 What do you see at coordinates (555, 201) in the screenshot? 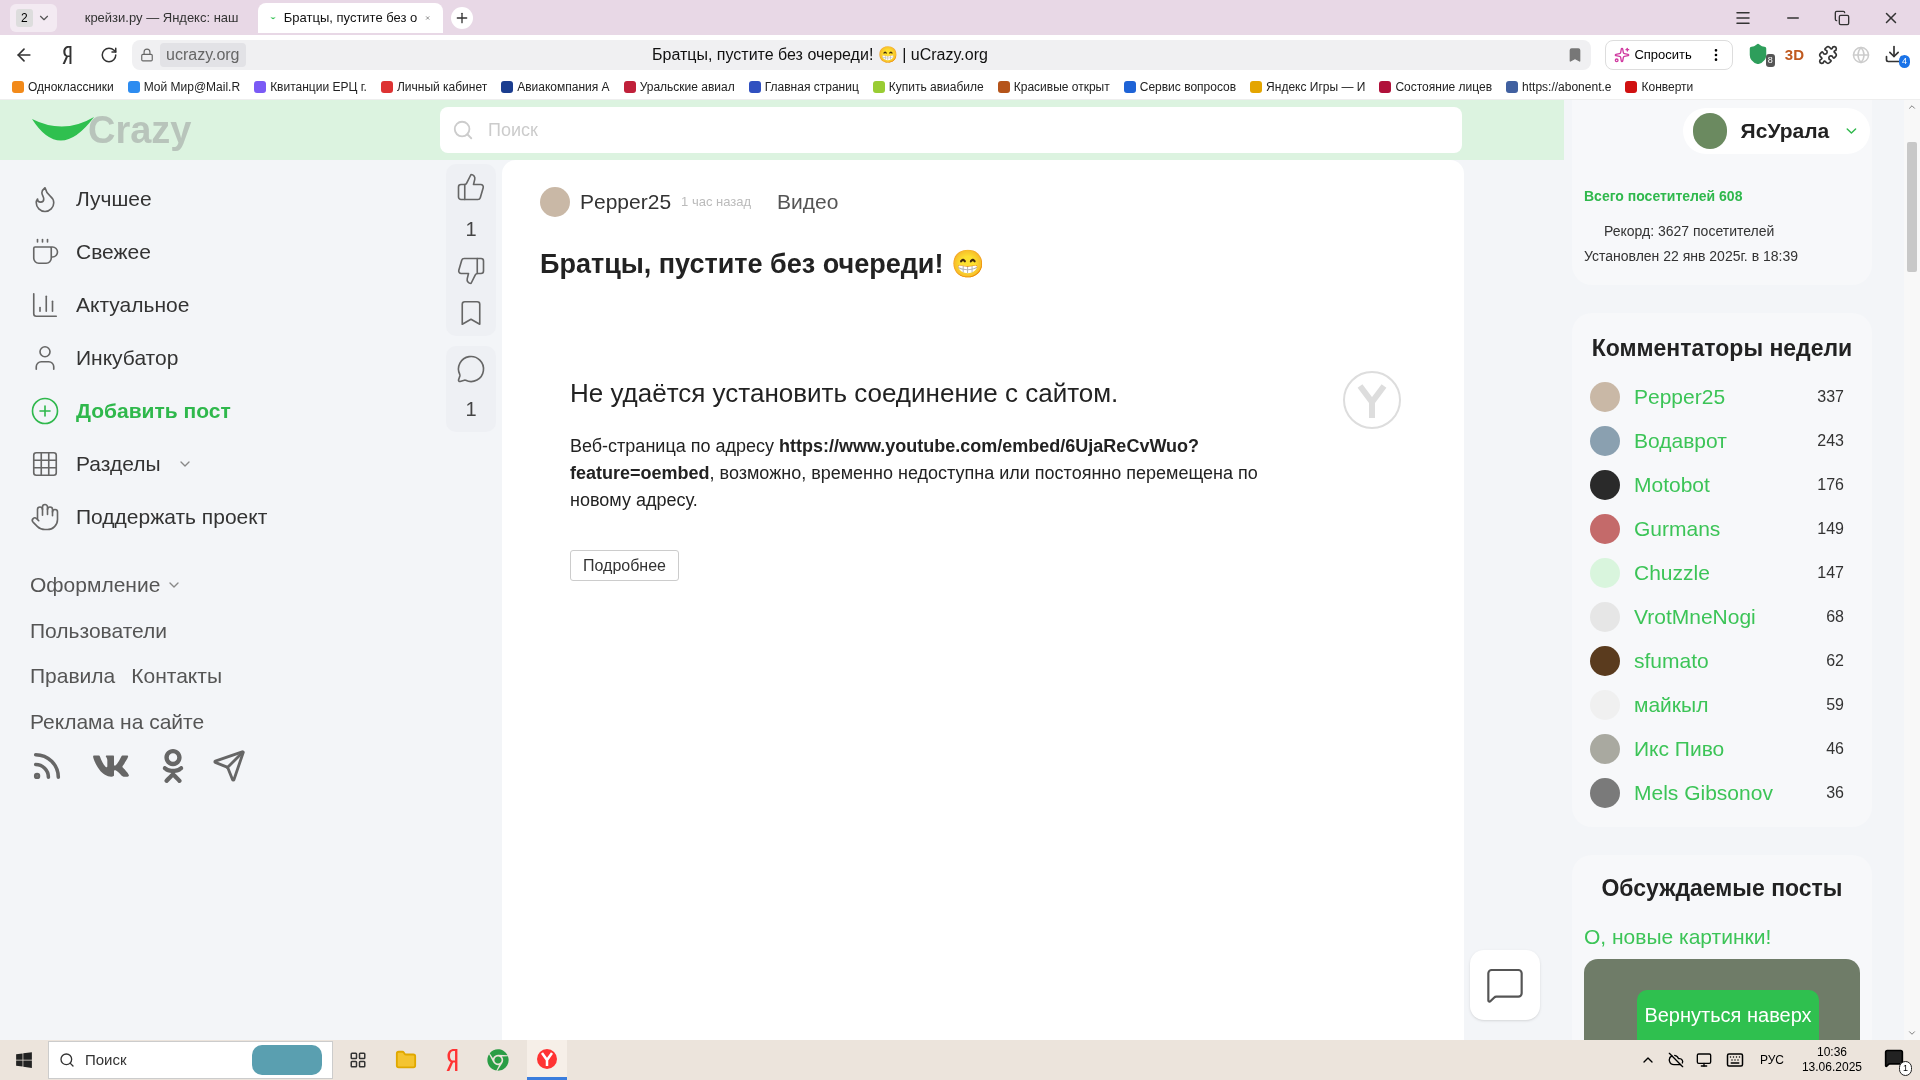
I see `author-avatar` at bounding box center [555, 201].